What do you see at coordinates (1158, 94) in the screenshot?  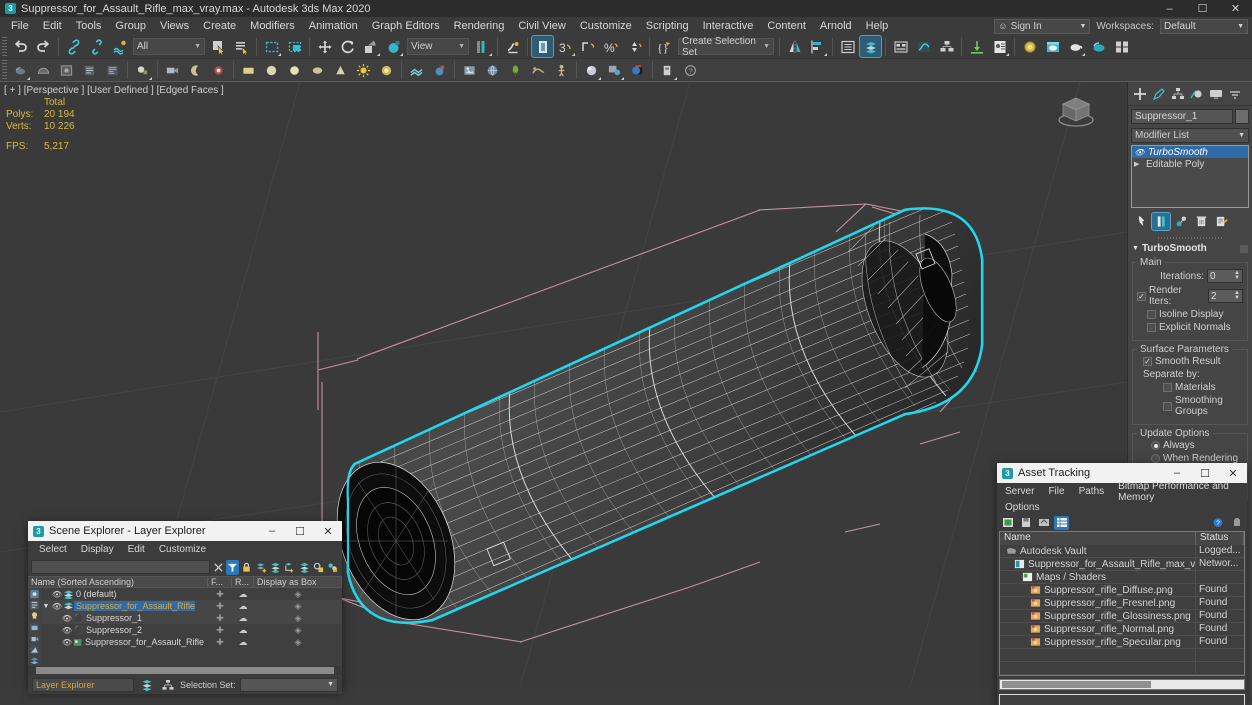 I see `modify-tab` at bounding box center [1158, 94].